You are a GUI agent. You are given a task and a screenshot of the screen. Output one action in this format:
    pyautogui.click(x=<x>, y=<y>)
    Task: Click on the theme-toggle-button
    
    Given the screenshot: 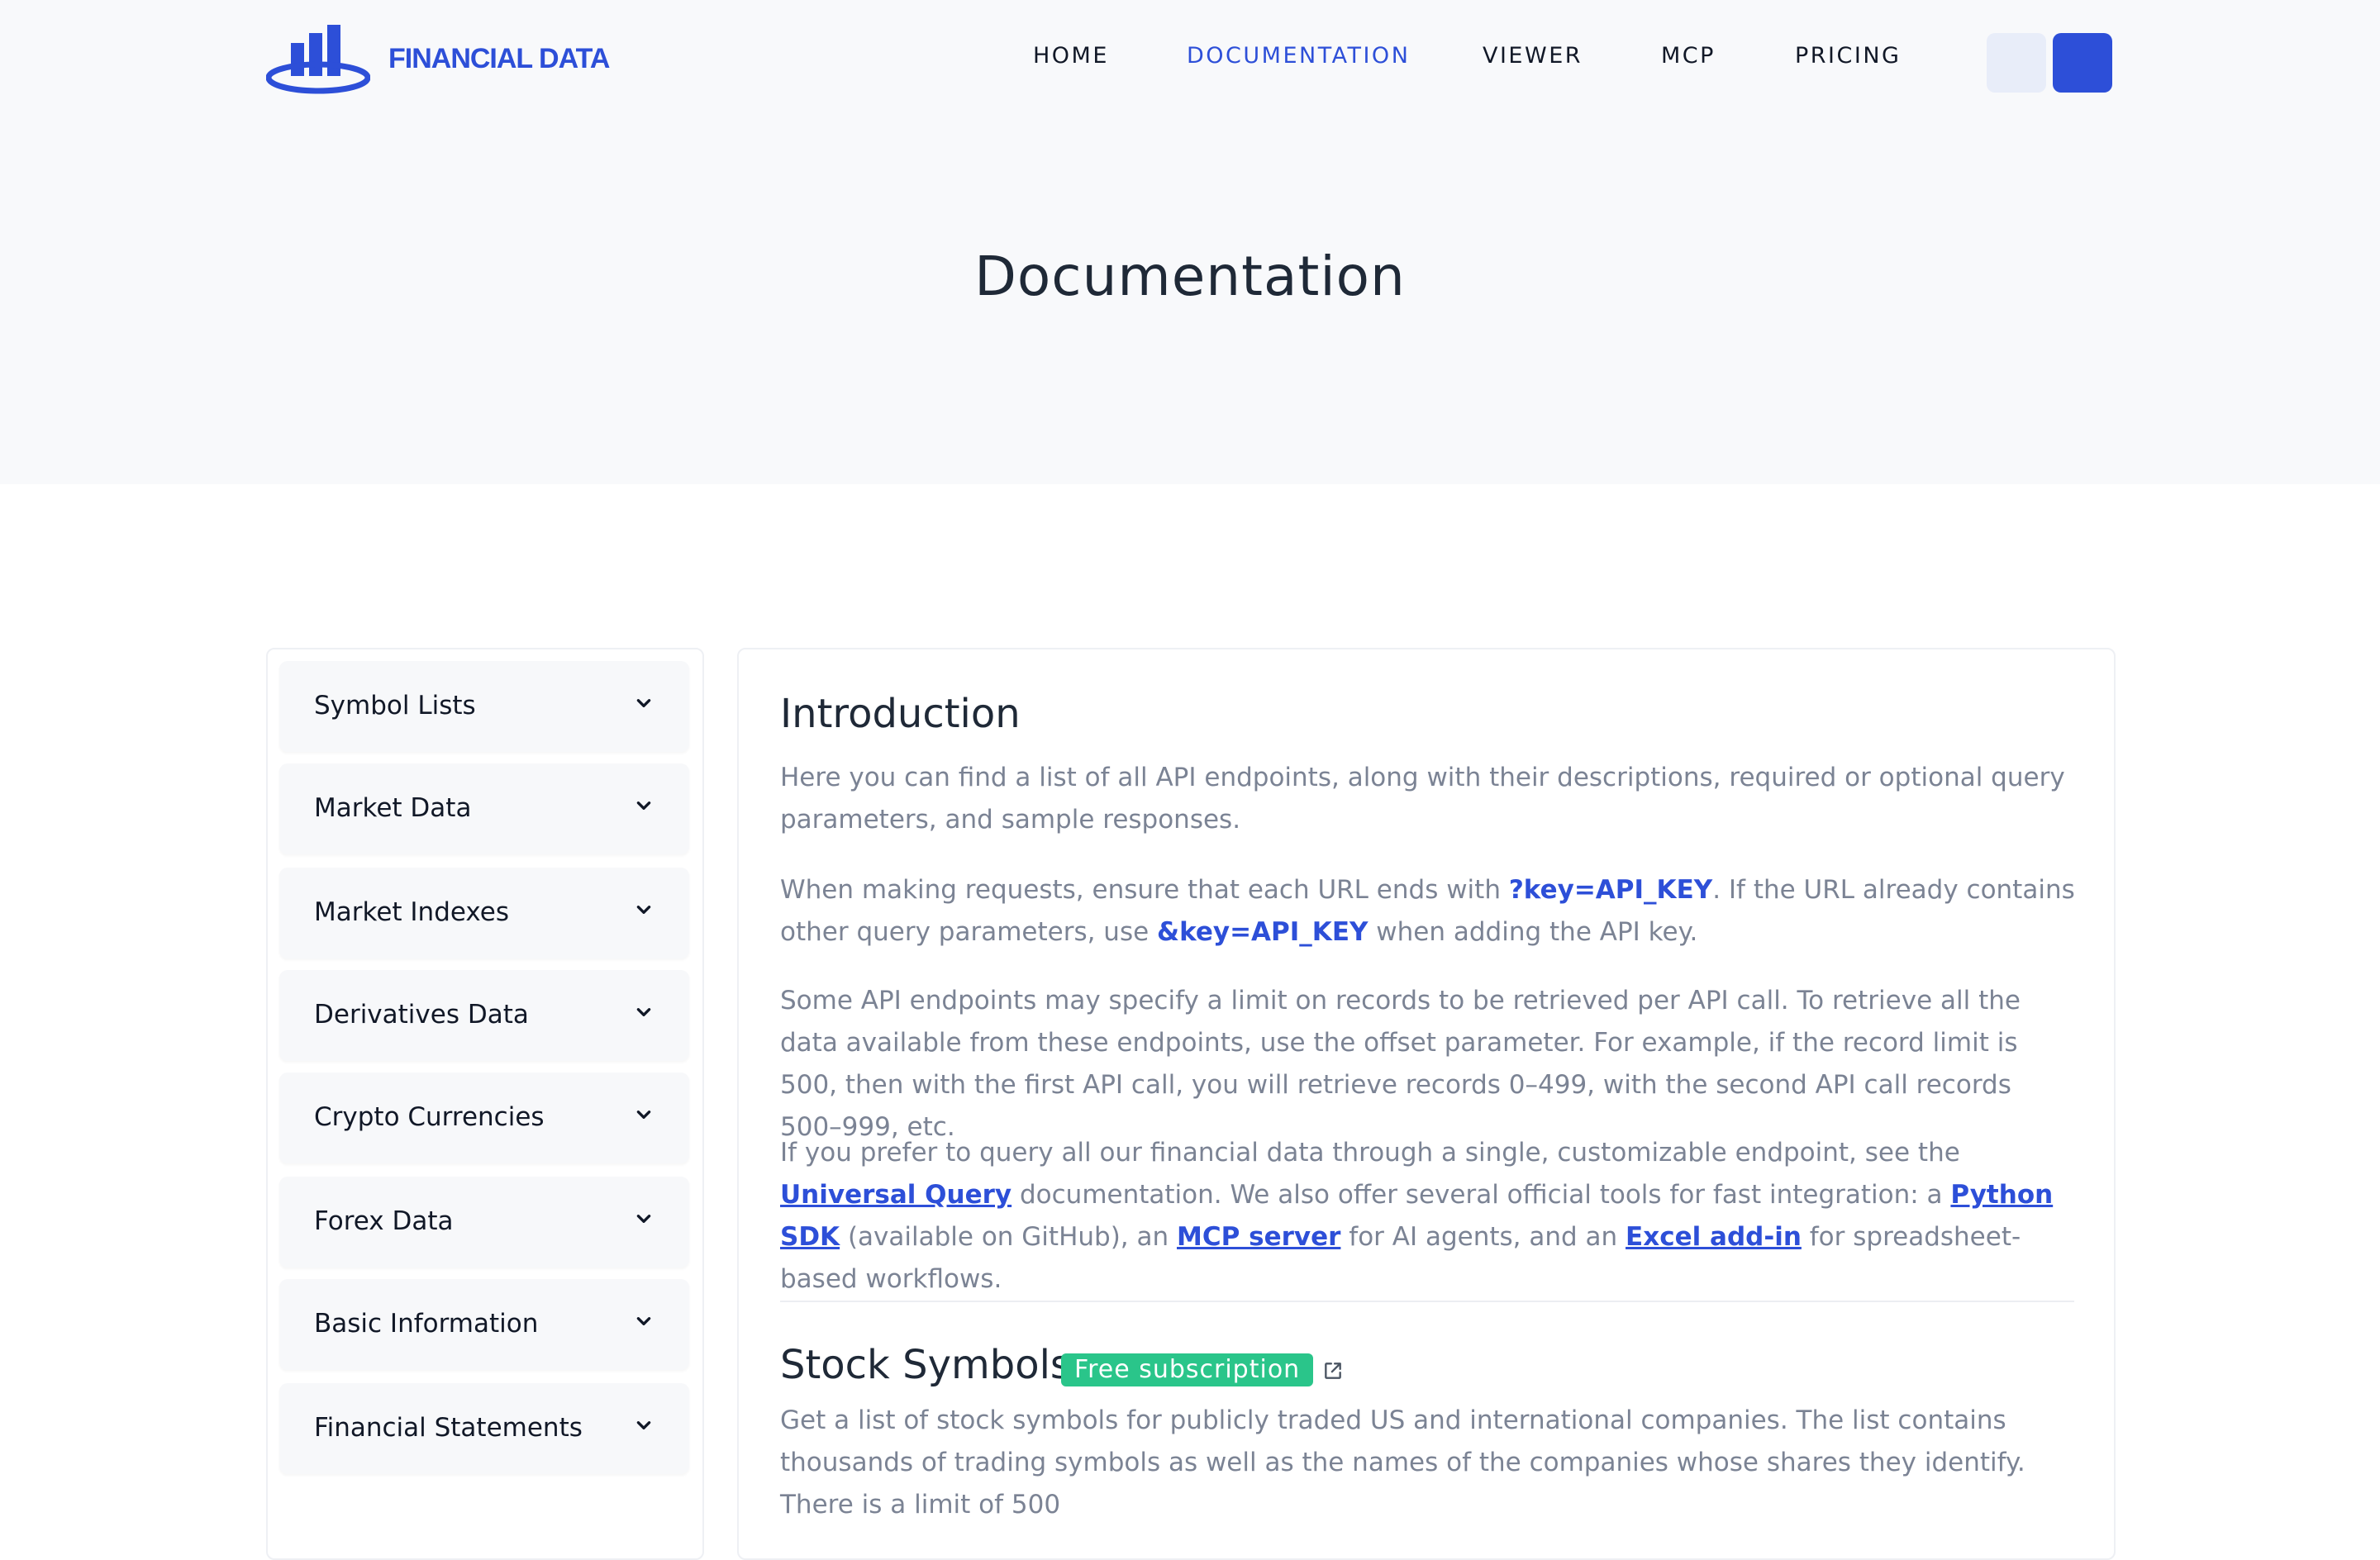 What is the action you would take?
    pyautogui.click(x=2016, y=63)
    